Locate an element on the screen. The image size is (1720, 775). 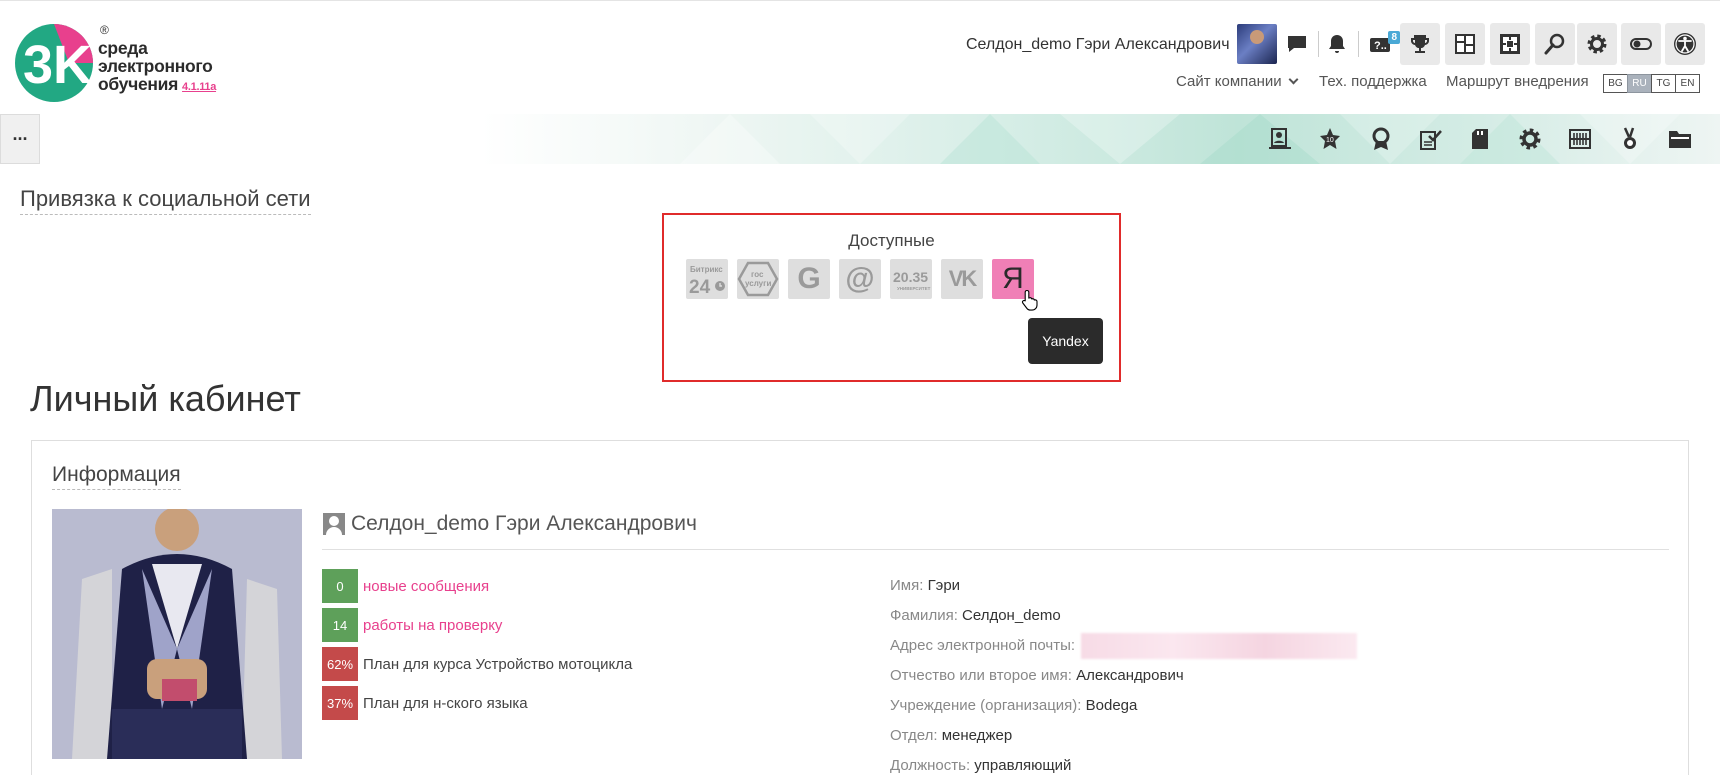
dashboard-icon is located at coordinates (1465, 44).